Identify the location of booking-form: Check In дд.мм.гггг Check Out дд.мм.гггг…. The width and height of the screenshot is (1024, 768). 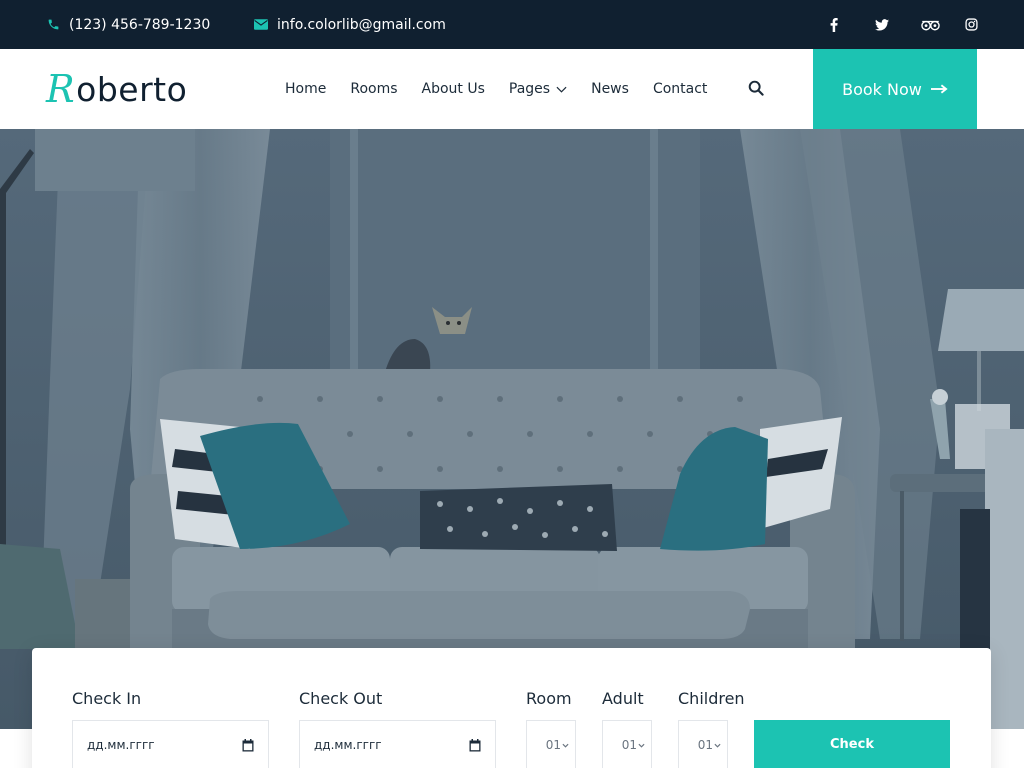
(511, 708).